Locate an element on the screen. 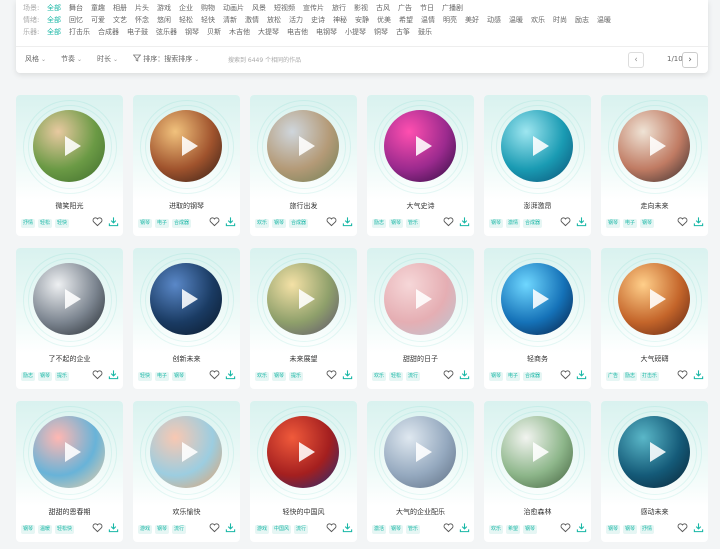 Image resolution: width=720 pixels, height=549 pixels. tag: 励志 is located at coordinates (28, 376).